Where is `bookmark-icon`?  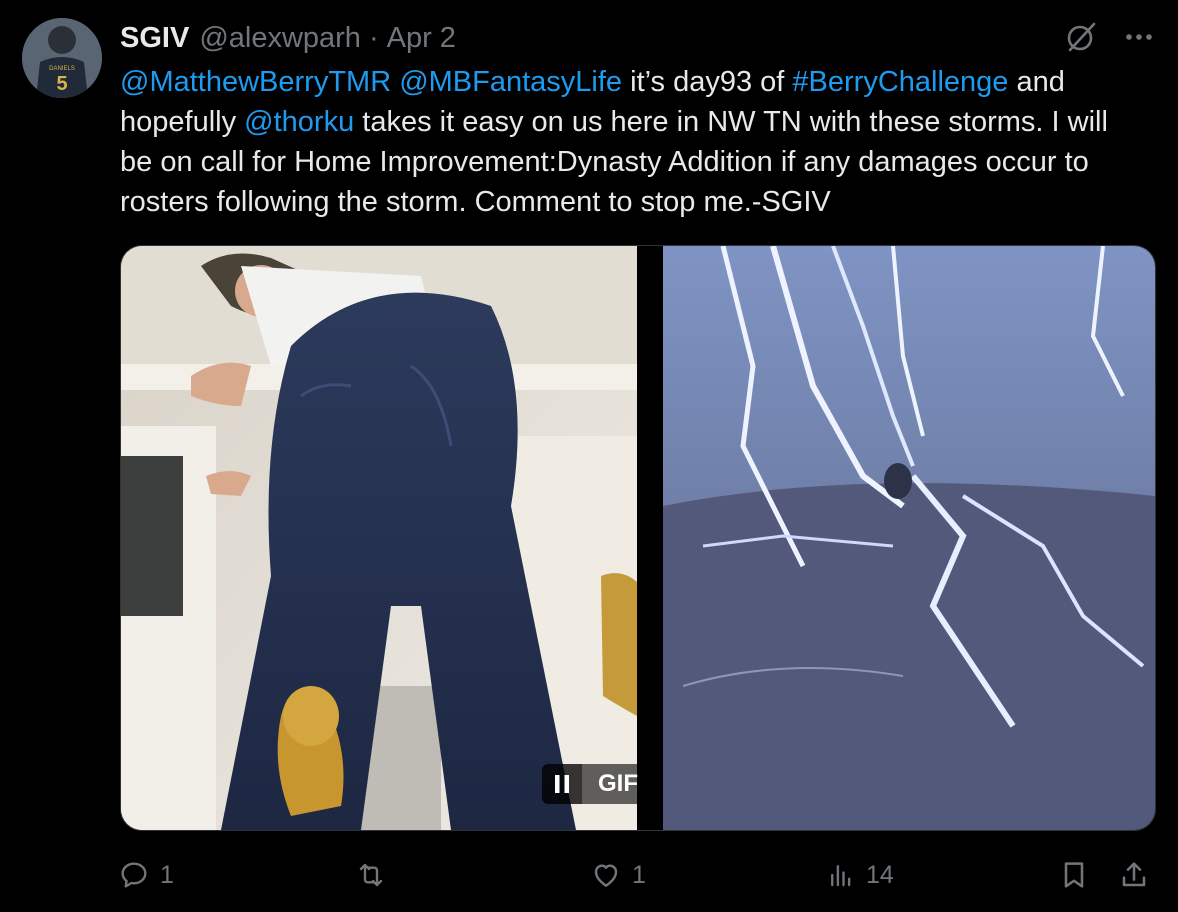 bookmark-icon is located at coordinates (1074, 875).